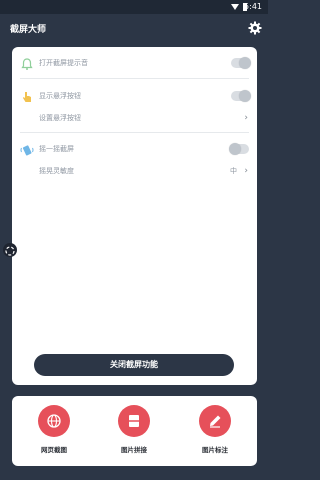  What do you see at coordinates (60, 96) in the screenshot?
I see `show-float-label: 显示悬浮按钮` at bounding box center [60, 96].